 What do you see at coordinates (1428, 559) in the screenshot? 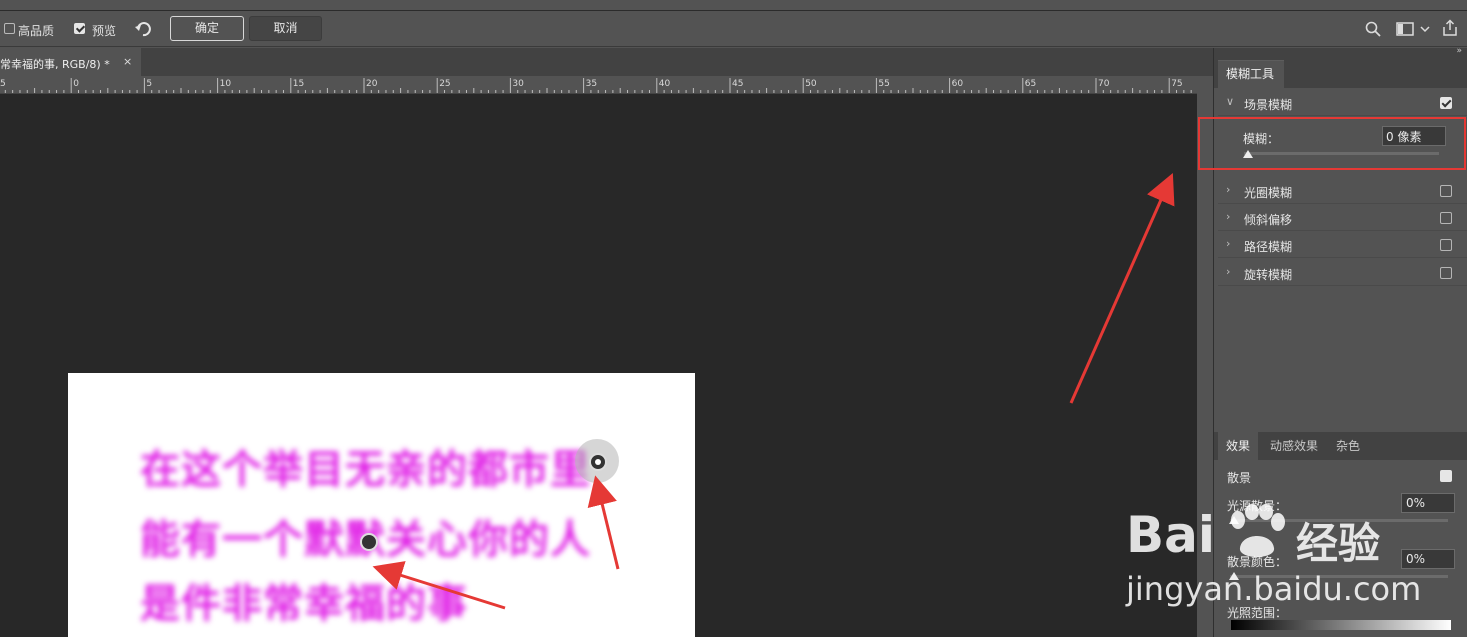
I see `bokeh-color-input` at bounding box center [1428, 559].